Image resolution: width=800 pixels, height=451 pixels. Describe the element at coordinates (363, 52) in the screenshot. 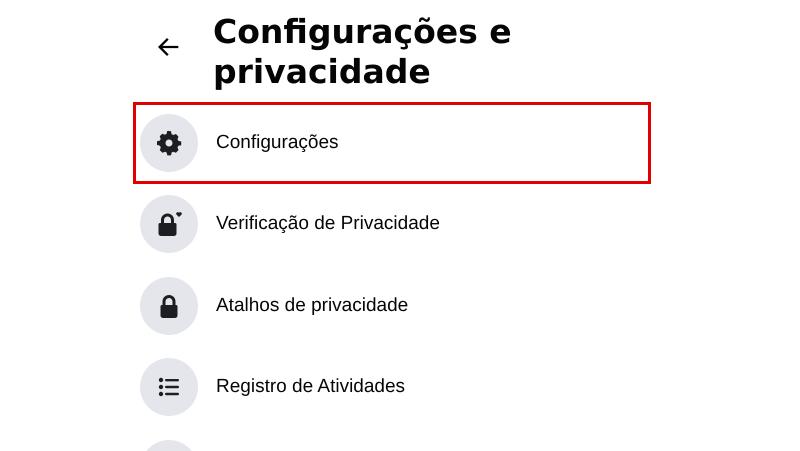

I see `page-title: Configurações e privacidade` at that location.